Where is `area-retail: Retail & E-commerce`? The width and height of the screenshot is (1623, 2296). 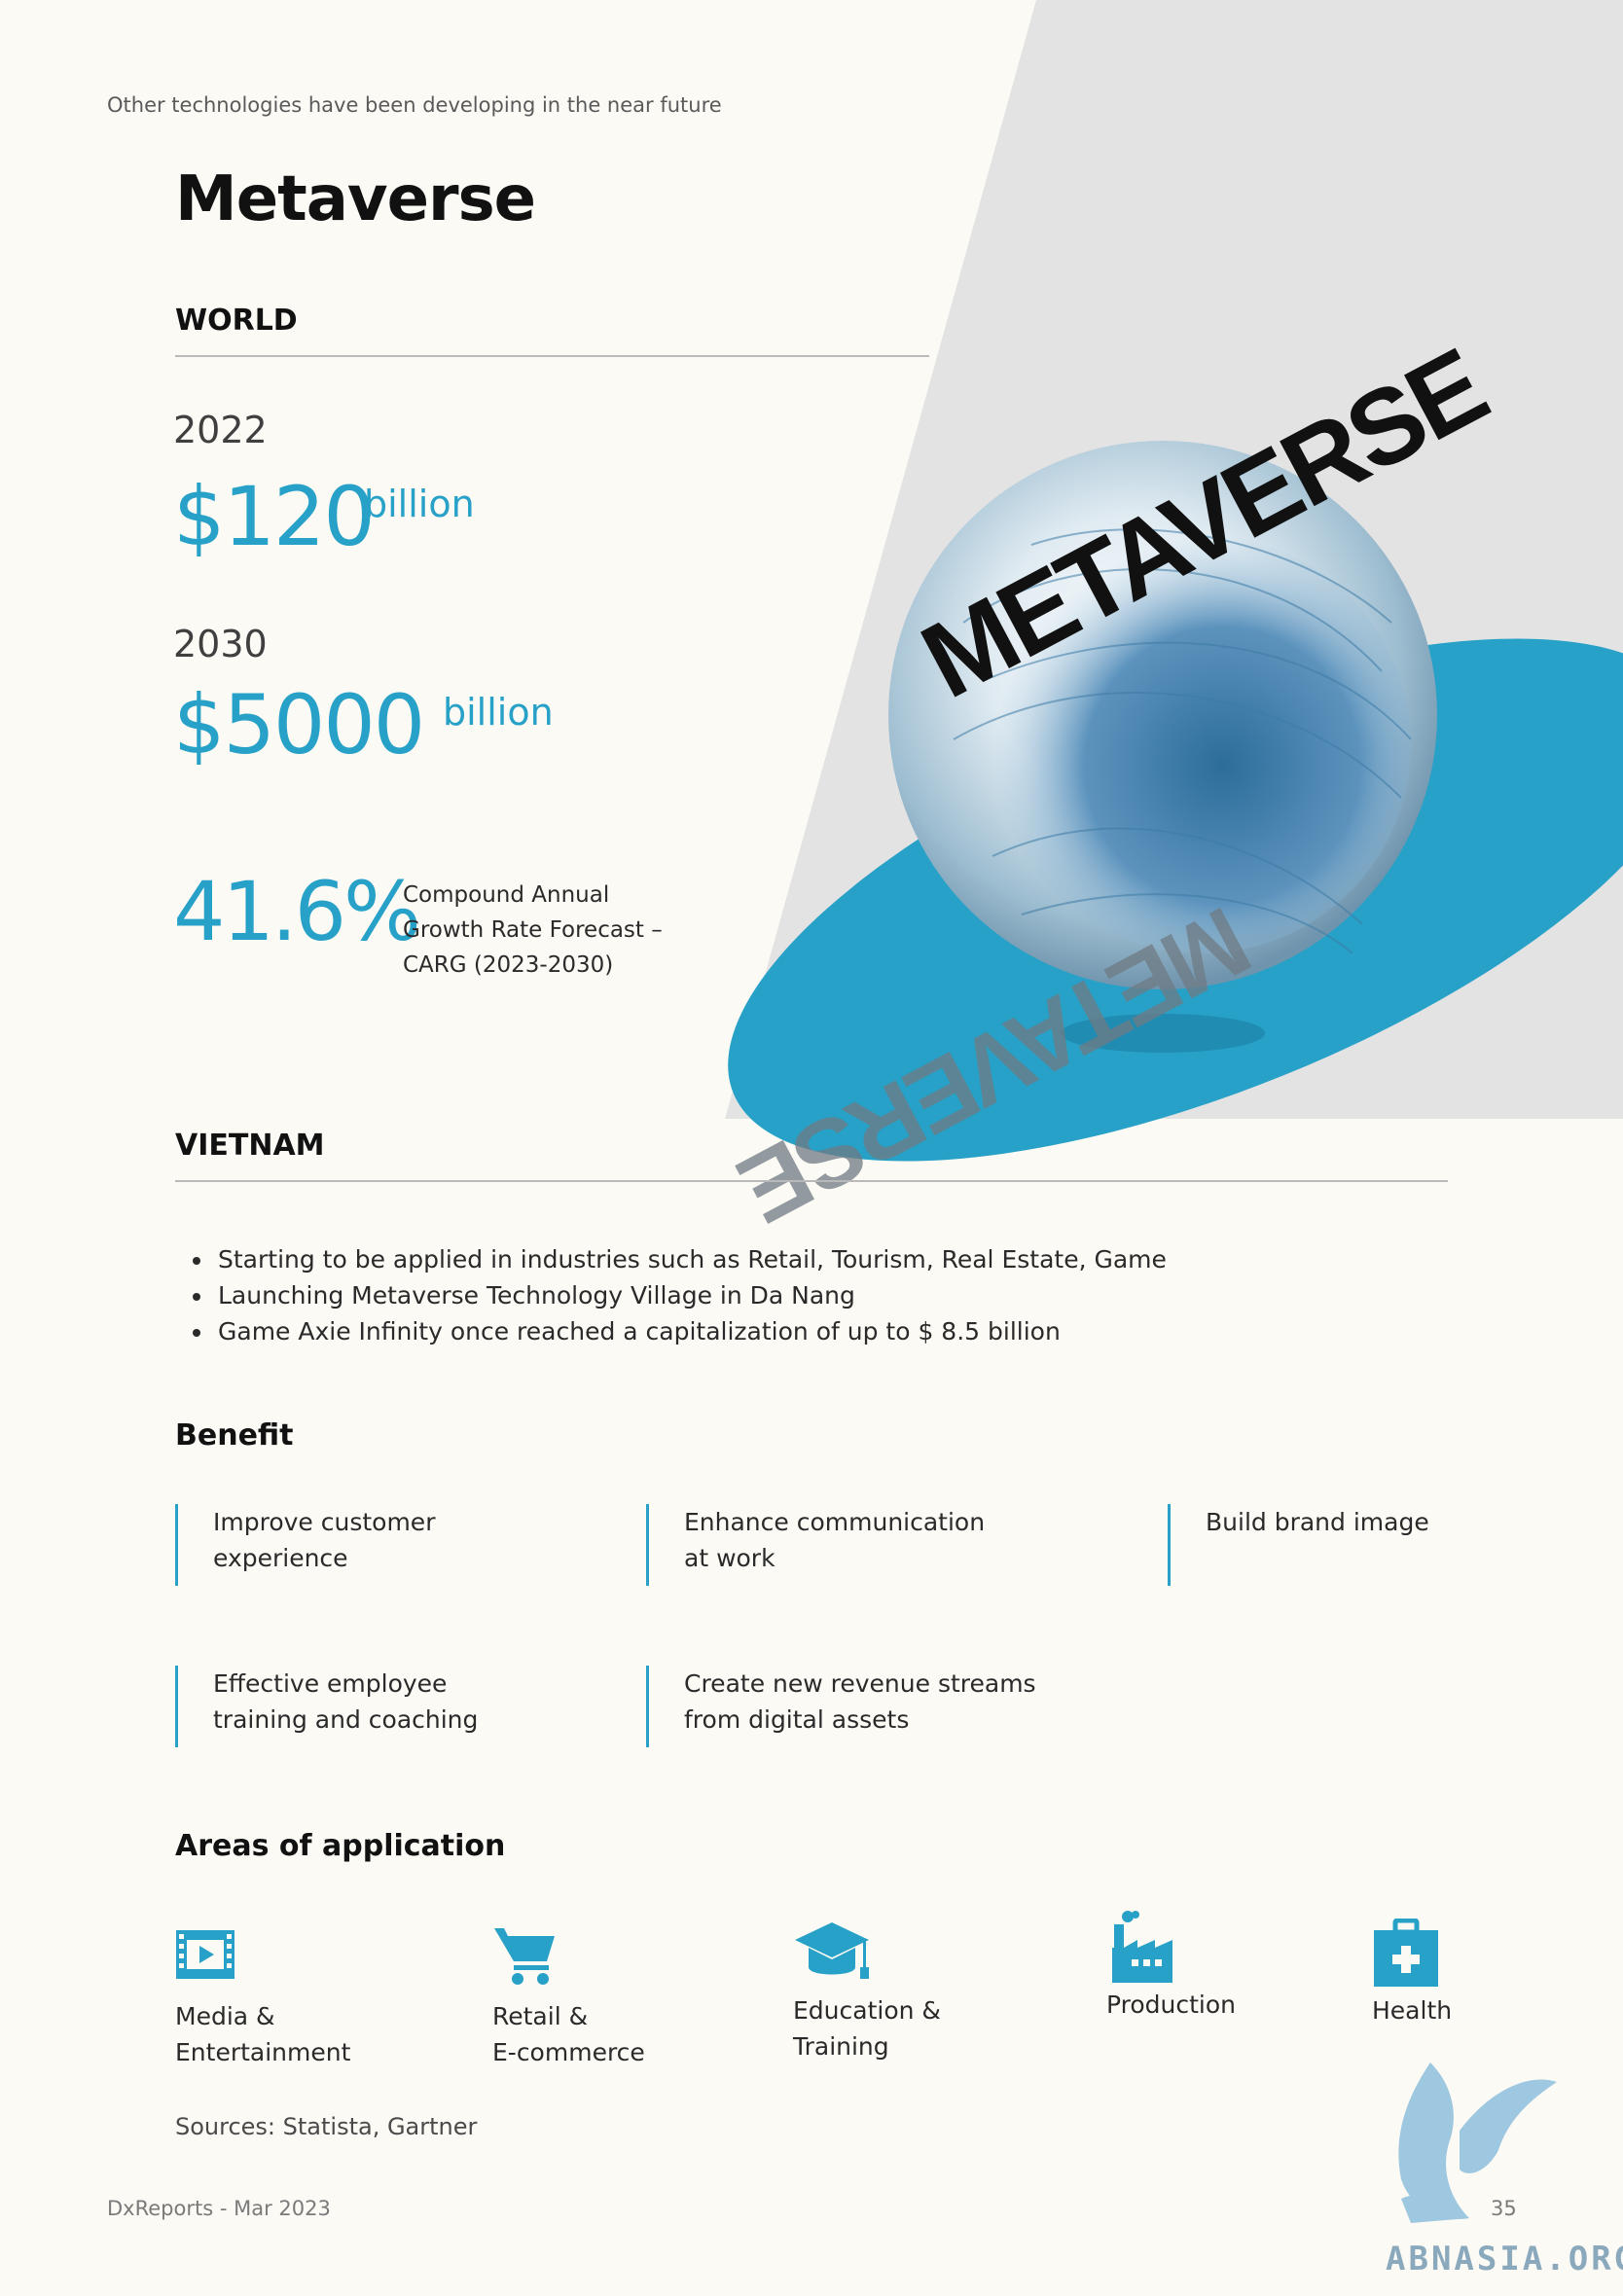
area-retail: Retail & E-commerce is located at coordinates (568, 1997).